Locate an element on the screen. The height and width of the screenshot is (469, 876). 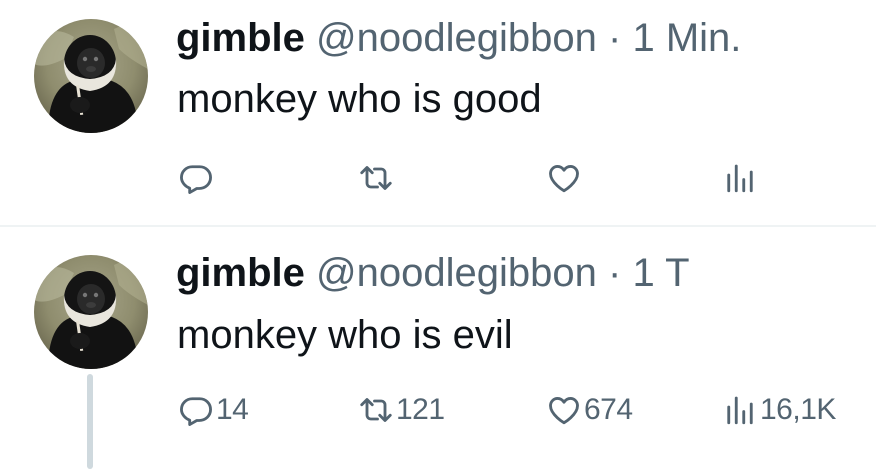
views-count: 16,1K is located at coordinates (798, 409).